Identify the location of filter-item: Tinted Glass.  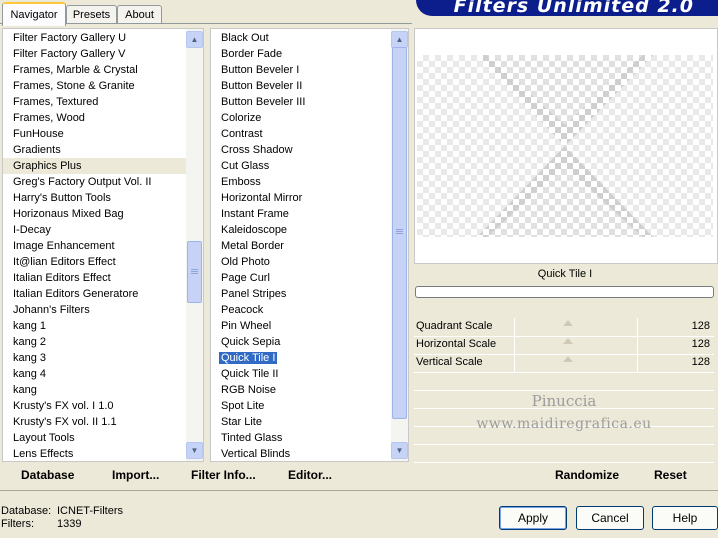
(301, 438).